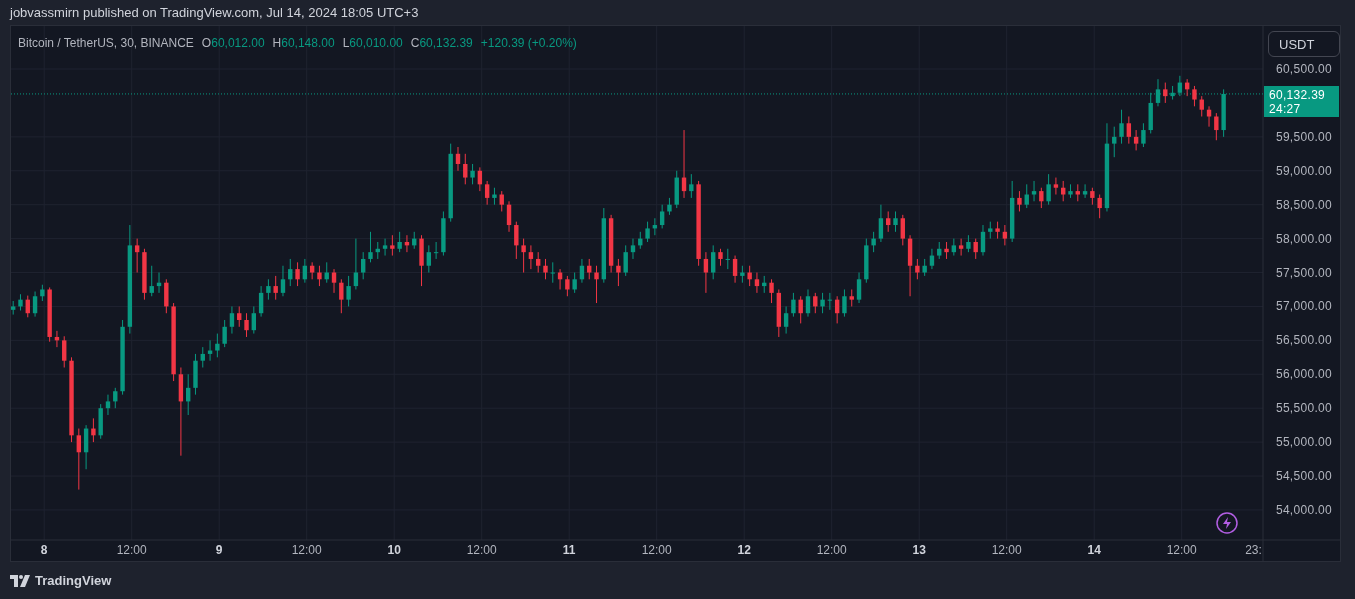  Describe the element at coordinates (1303, 170) in the screenshot. I see `price-label: 59,000.00` at that location.